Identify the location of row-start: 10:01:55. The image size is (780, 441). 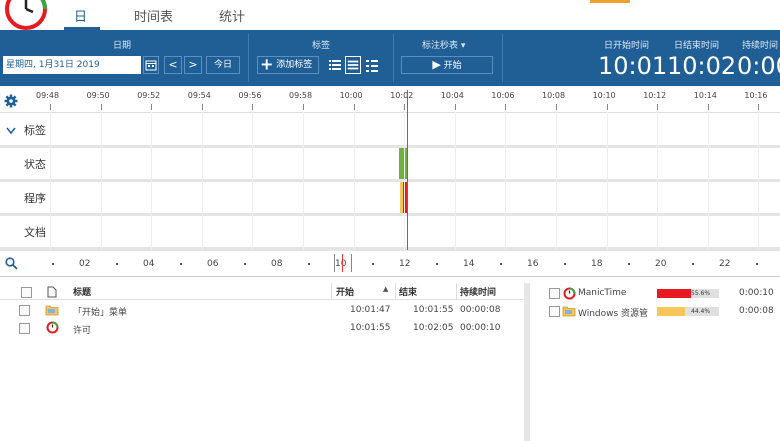
(370, 328).